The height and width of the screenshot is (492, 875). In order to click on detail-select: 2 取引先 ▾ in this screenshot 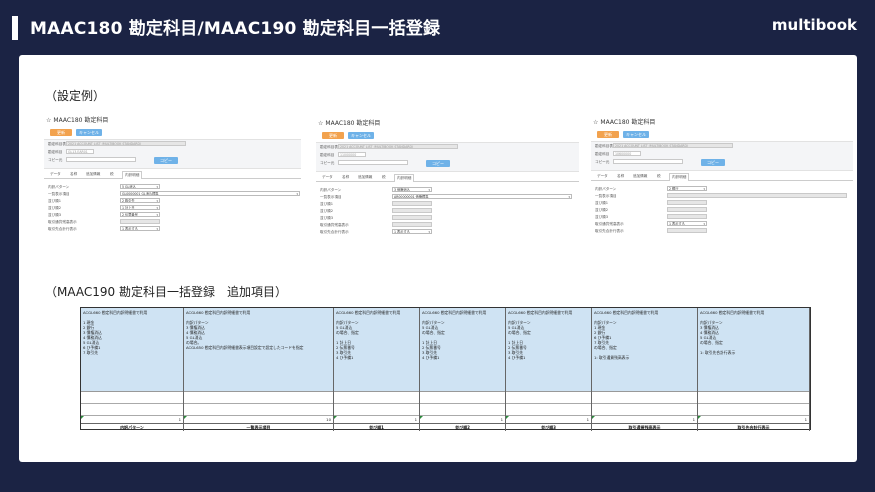, I will do `click(140, 200)`.